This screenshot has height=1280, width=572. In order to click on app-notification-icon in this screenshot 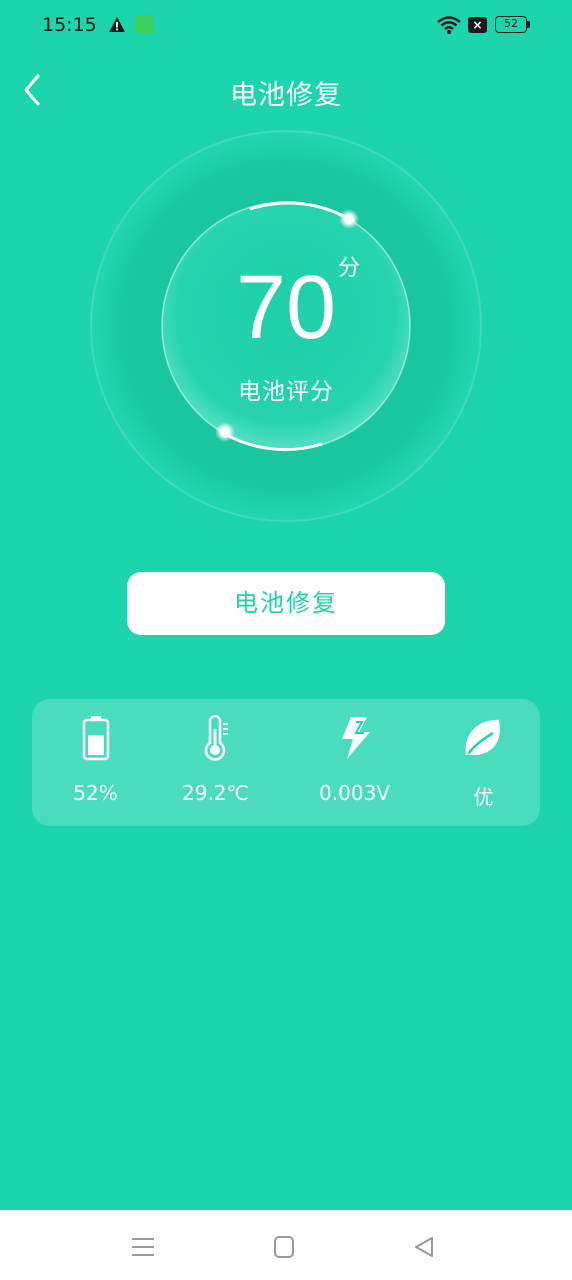, I will do `click(145, 24)`.